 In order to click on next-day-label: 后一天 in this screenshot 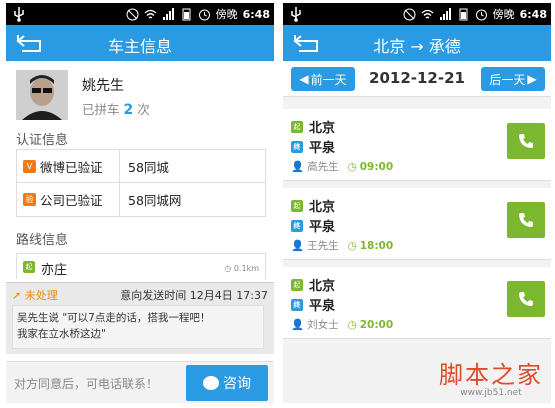, I will do `click(507, 79)`.